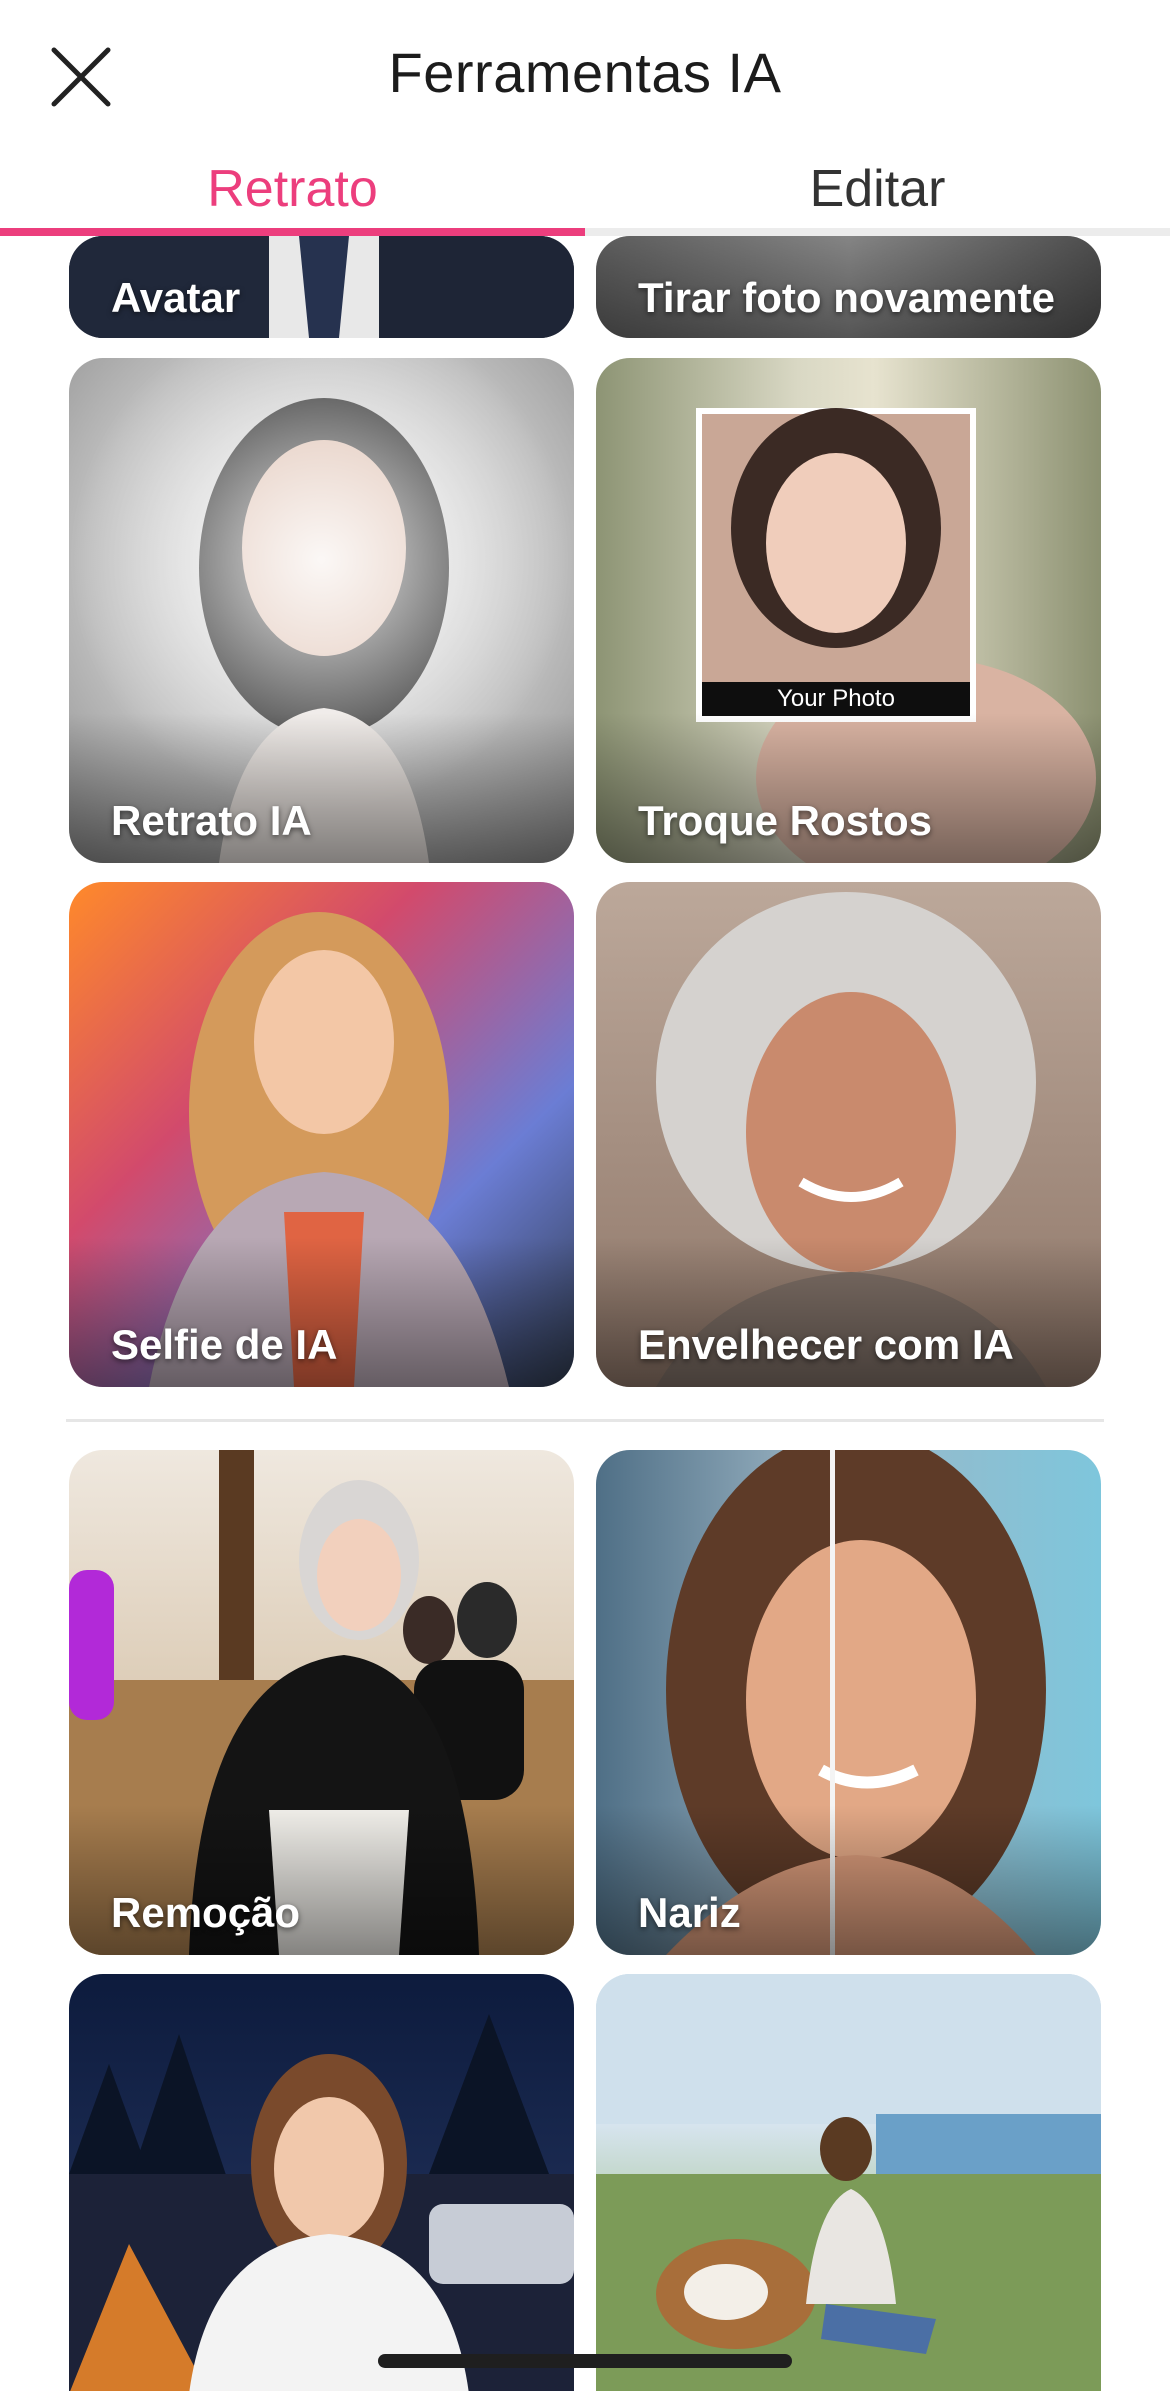 The height and width of the screenshot is (2391, 1170). Describe the element at coordinates (321, 287) in the screenshot. I see `tool-card-avatar: Avatar` at that location.